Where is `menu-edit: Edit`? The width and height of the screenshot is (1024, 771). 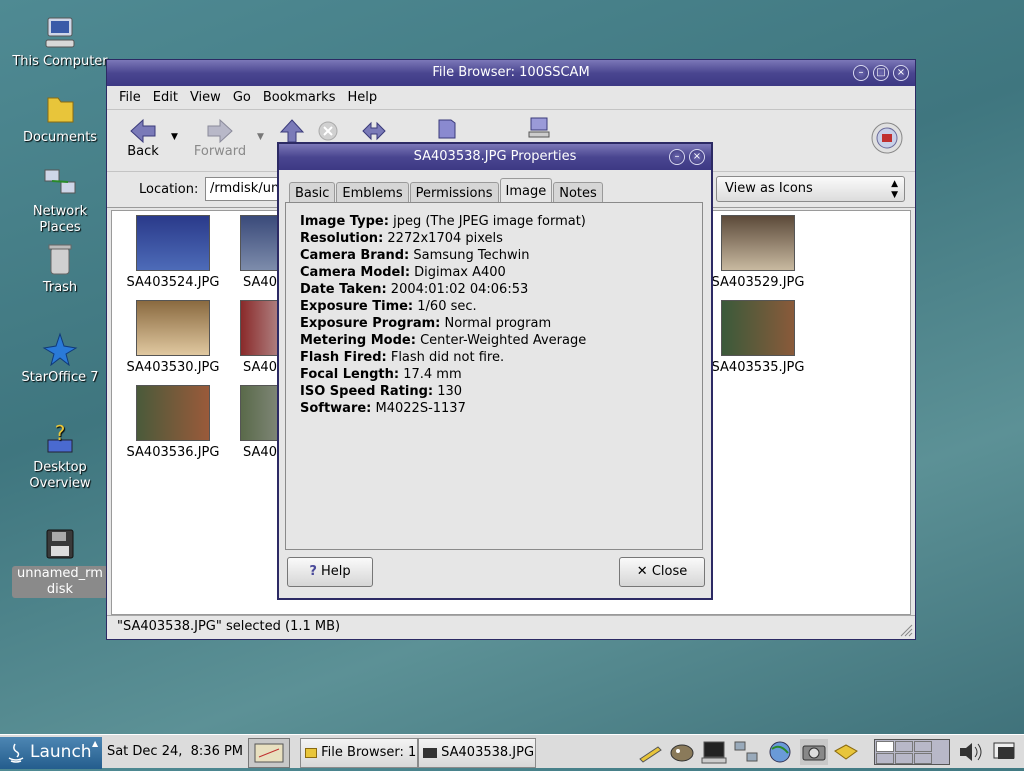 menu-edit: Edit is located at coordinates (165, 98).